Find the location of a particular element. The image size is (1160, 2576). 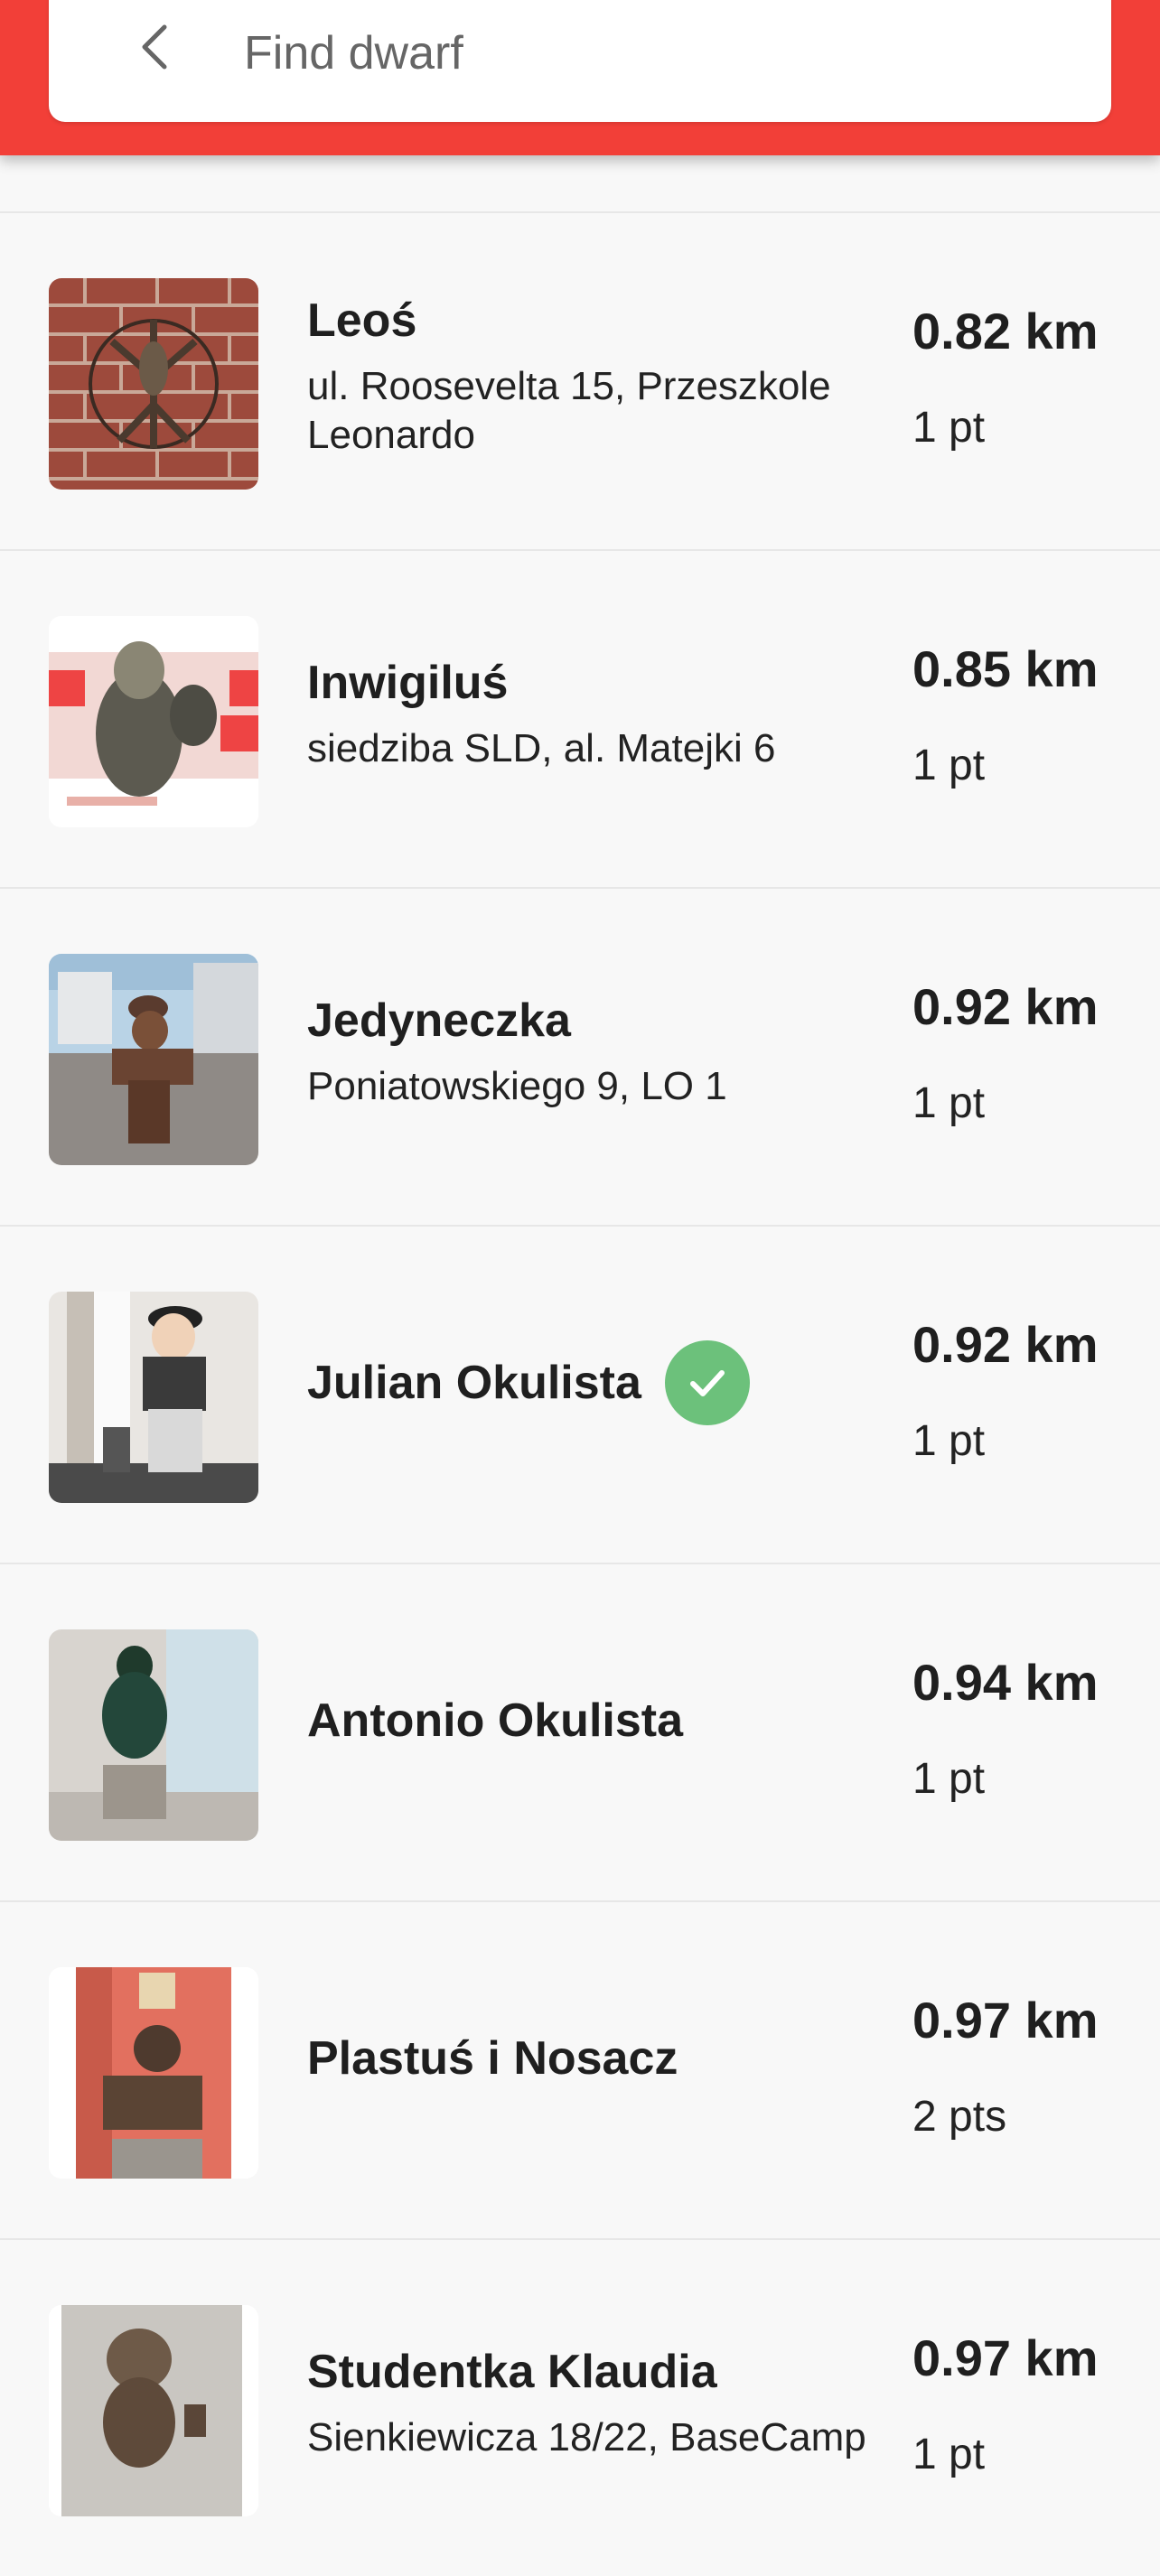

dwarf-name: Antonio Okulista is located at coordinates (495, 1720).